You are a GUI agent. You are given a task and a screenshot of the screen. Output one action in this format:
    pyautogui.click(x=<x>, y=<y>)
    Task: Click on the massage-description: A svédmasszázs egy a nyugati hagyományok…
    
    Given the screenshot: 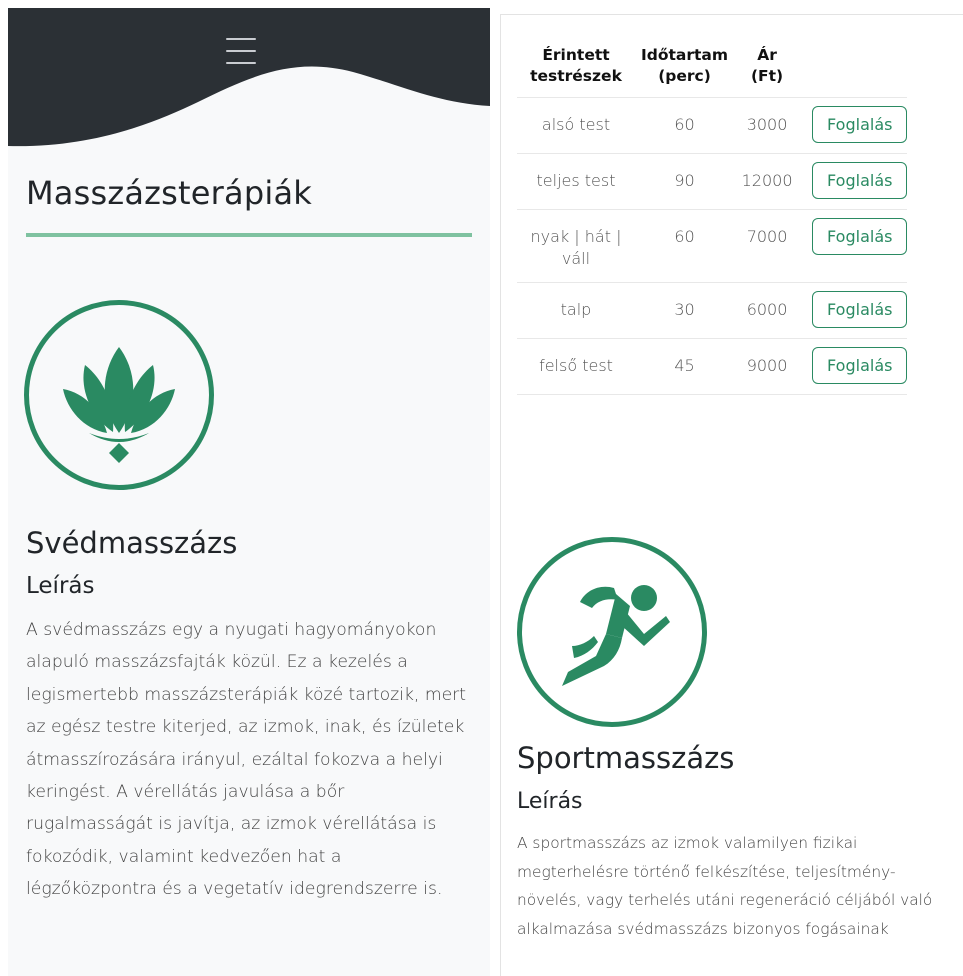 What is the action you would take?
    pyautogui.click(x=246, y=760)
    